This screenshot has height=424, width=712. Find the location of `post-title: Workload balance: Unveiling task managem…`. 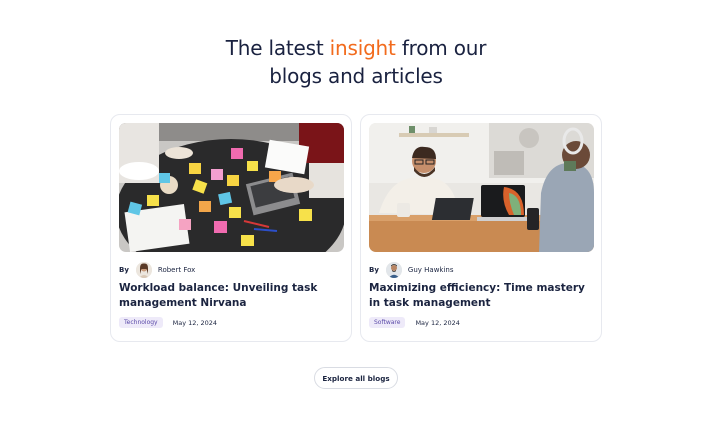

post-title: Workload balance: Unveiling task managem… is located at coordinates (232, 296).